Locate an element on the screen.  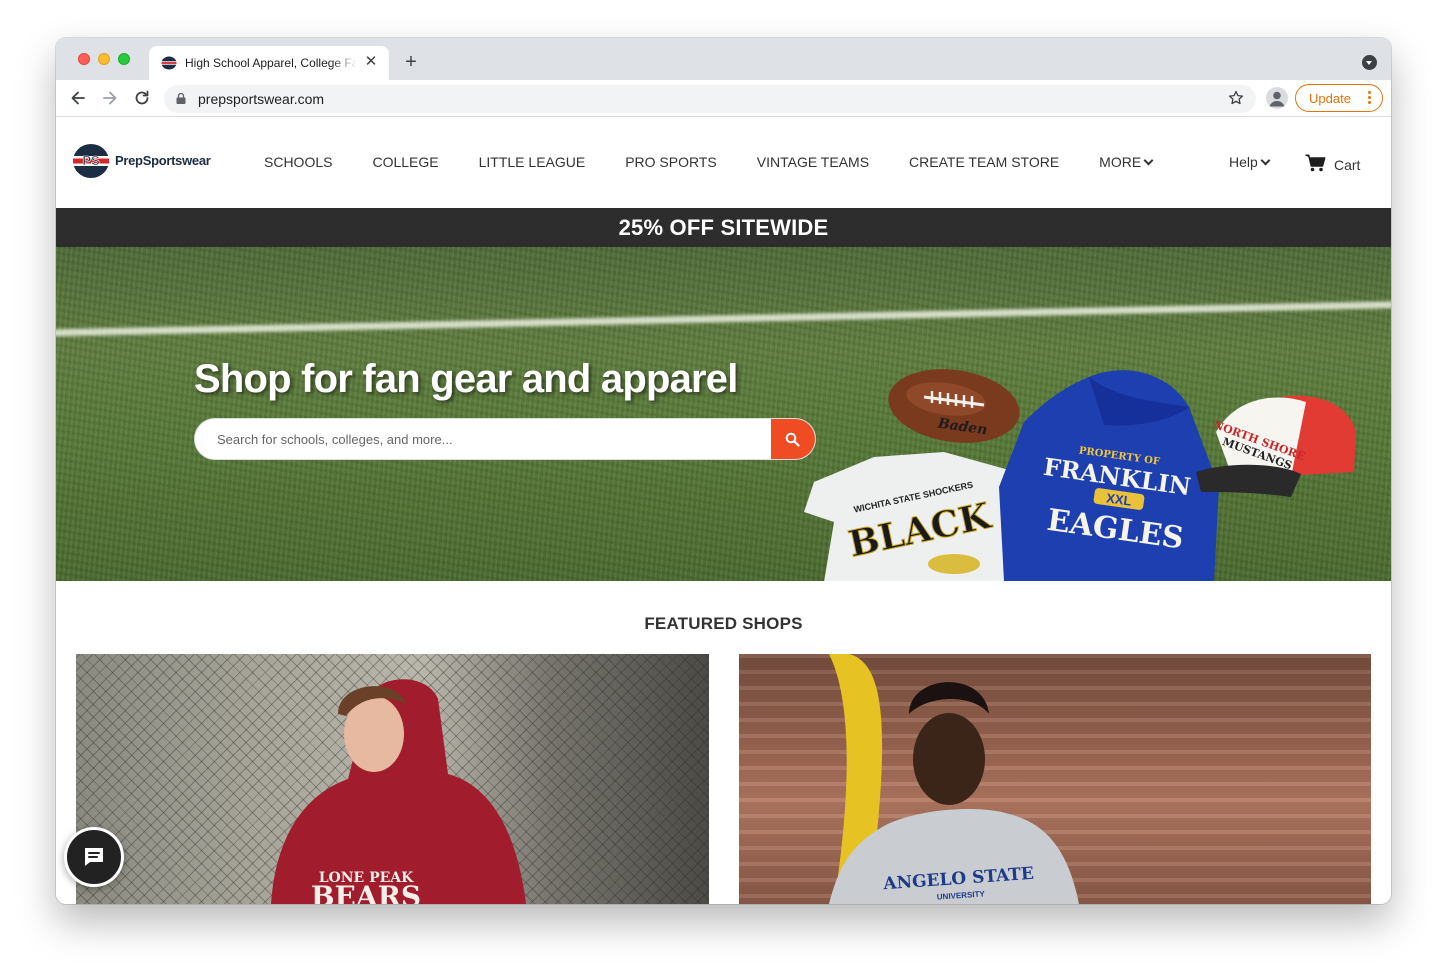
favicon-icon is located at coordinates (169, 63).